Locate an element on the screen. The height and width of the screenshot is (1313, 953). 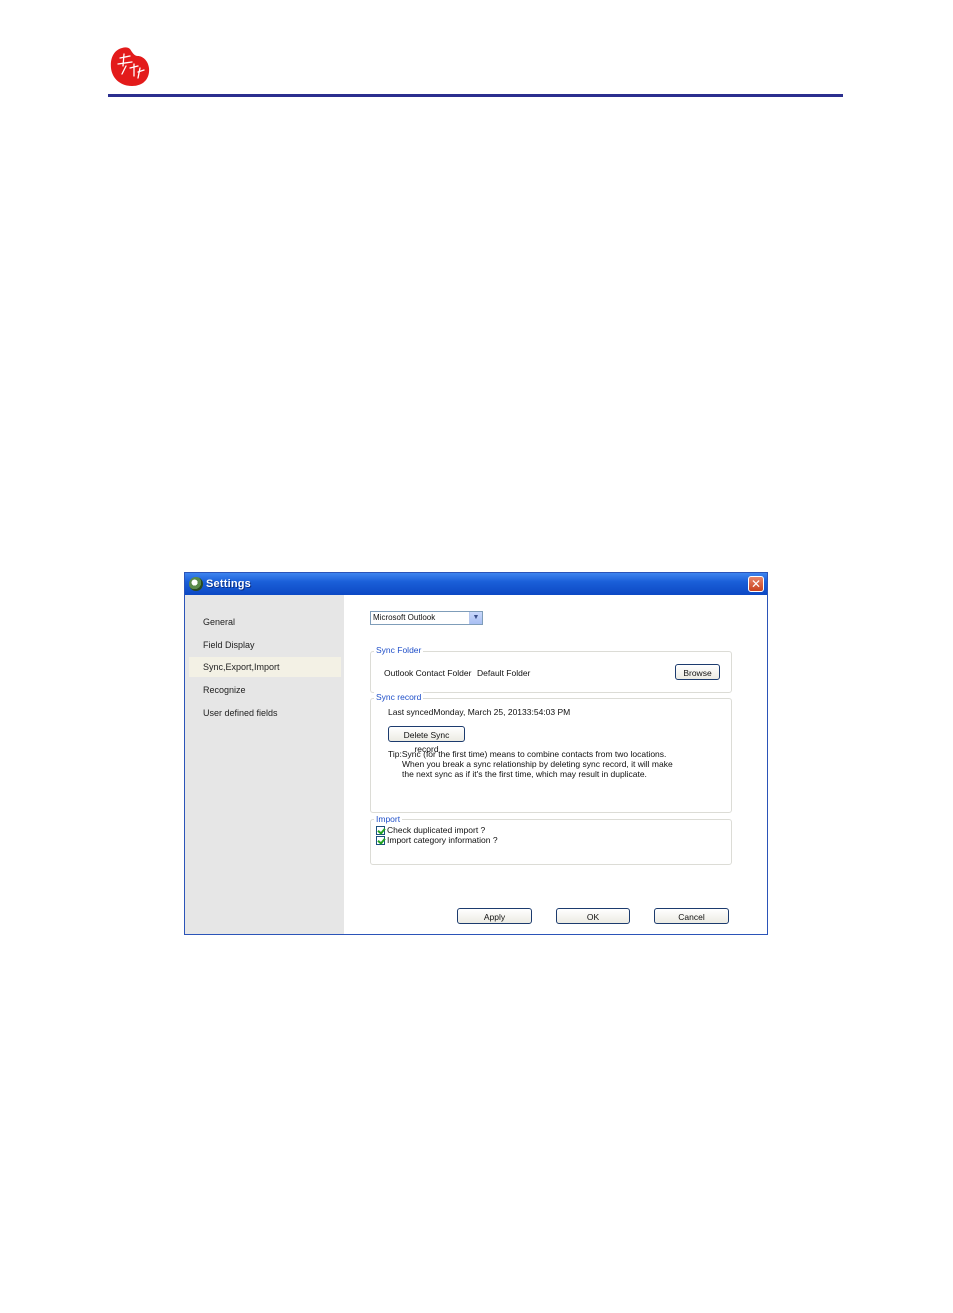
window-title: Settings is located at coordinates (228, 584).